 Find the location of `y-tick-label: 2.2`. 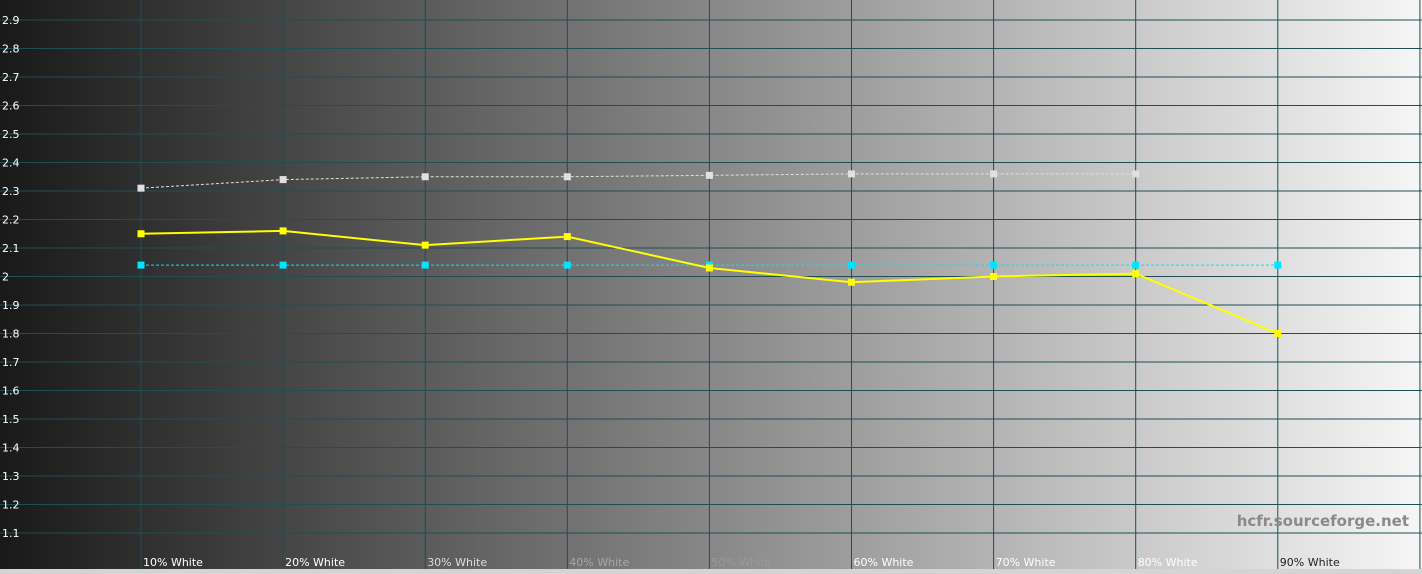

y-tick-label: 2.2 is located at coordinates (11, 220).